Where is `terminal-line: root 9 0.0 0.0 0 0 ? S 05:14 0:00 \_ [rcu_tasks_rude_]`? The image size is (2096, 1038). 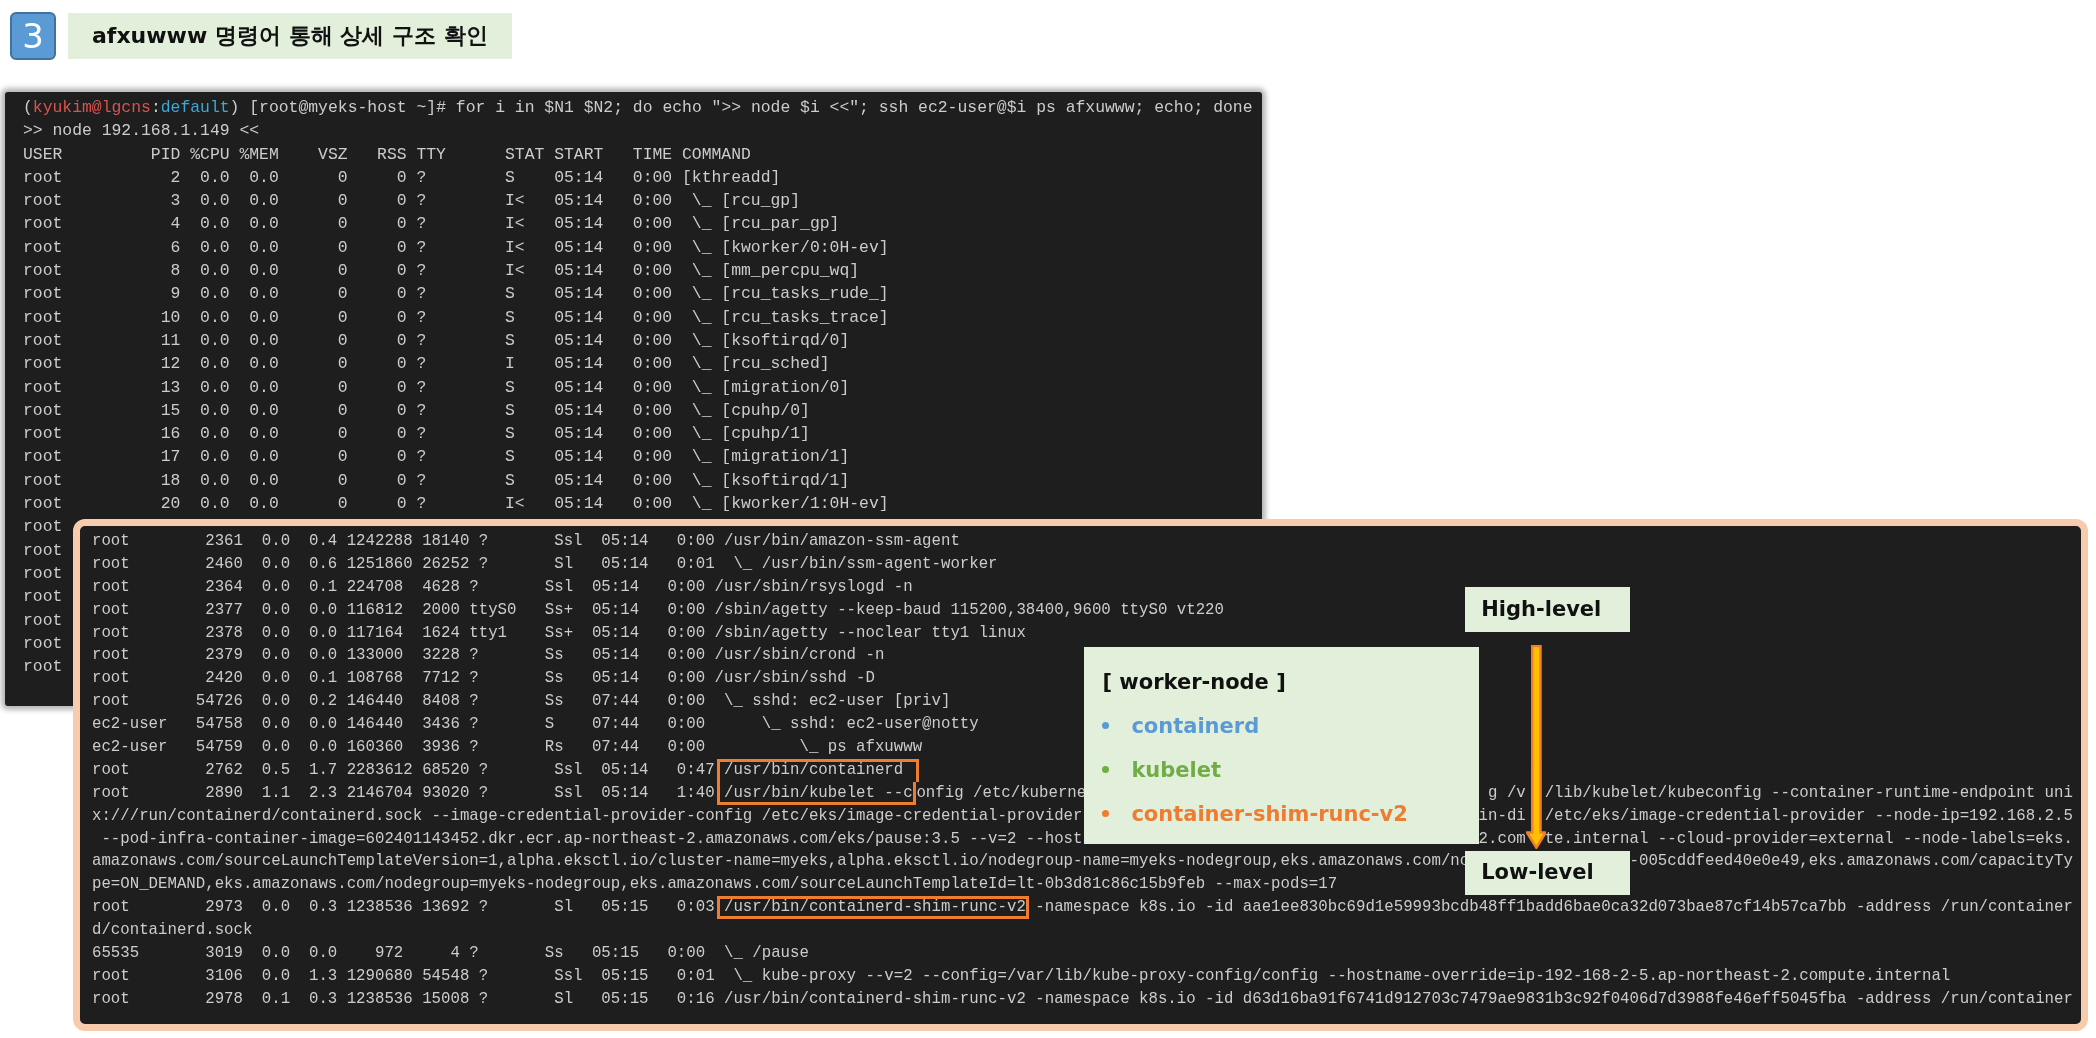
terminal-line: root 9 0.0 0.0 0 0 ? S 05:14 0:00 \_ [rcu_tasks_rude_] is located at coordinates (456, 294).